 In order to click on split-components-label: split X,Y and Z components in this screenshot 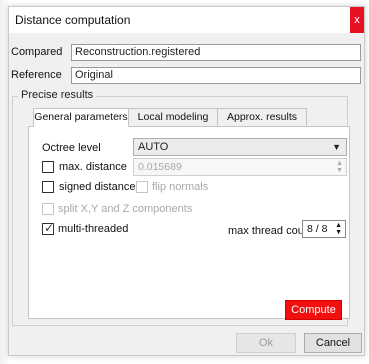, I will do `click(125, 209)`.